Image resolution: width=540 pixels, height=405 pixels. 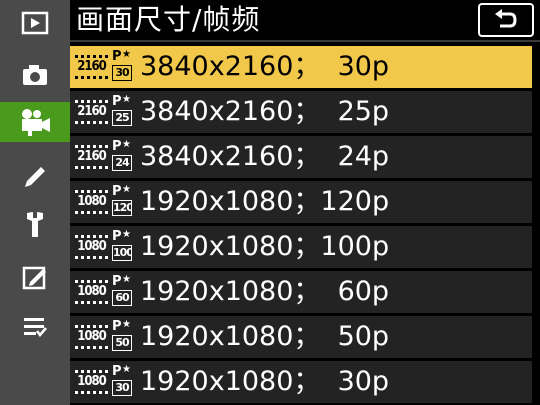 I want to click on movie-camera-icon, so click(x=36, y=122).